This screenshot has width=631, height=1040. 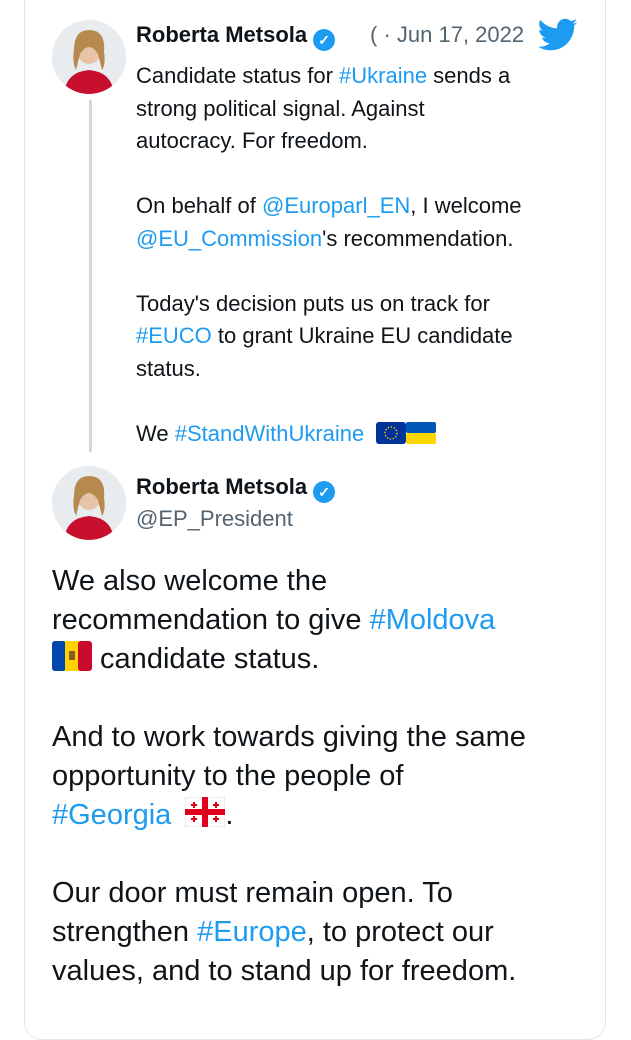 I want to click on twitter-bird-icon, so click(x=558, y=35).